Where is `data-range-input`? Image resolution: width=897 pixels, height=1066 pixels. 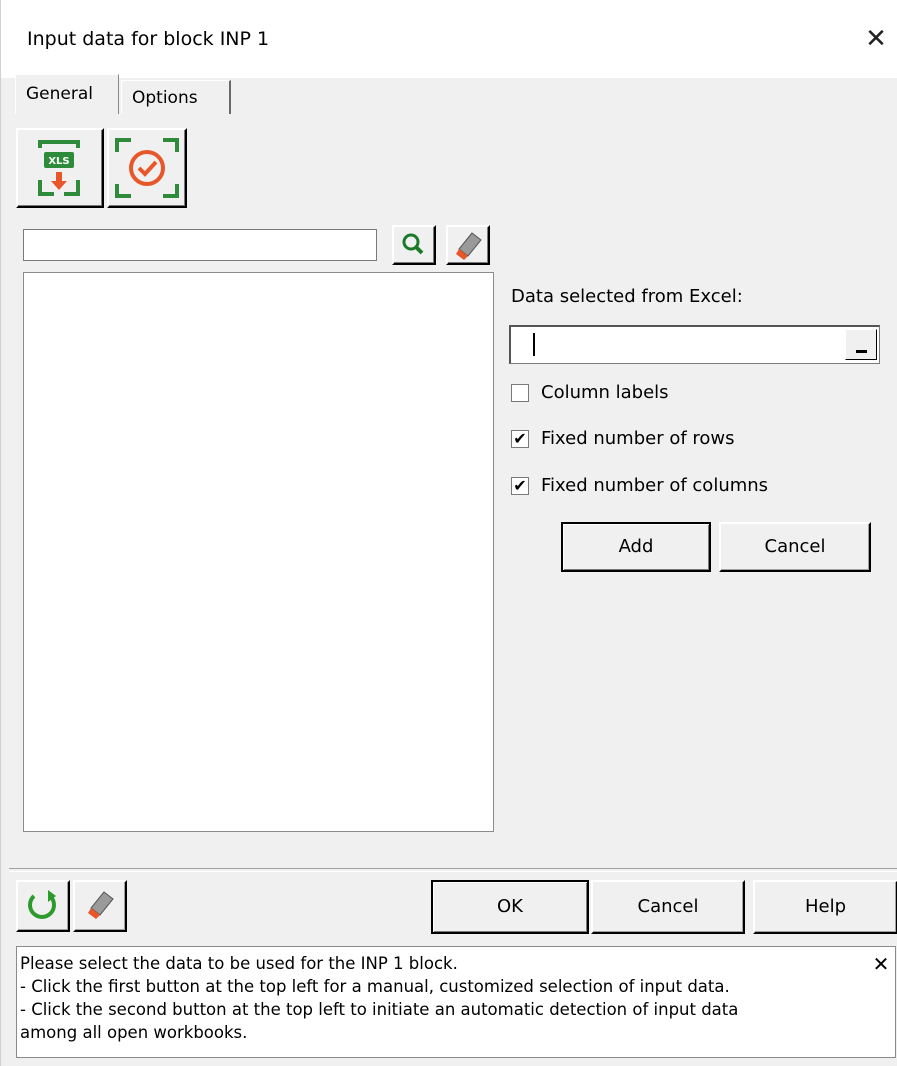
data-range-input is located at coordinates (694, 344).